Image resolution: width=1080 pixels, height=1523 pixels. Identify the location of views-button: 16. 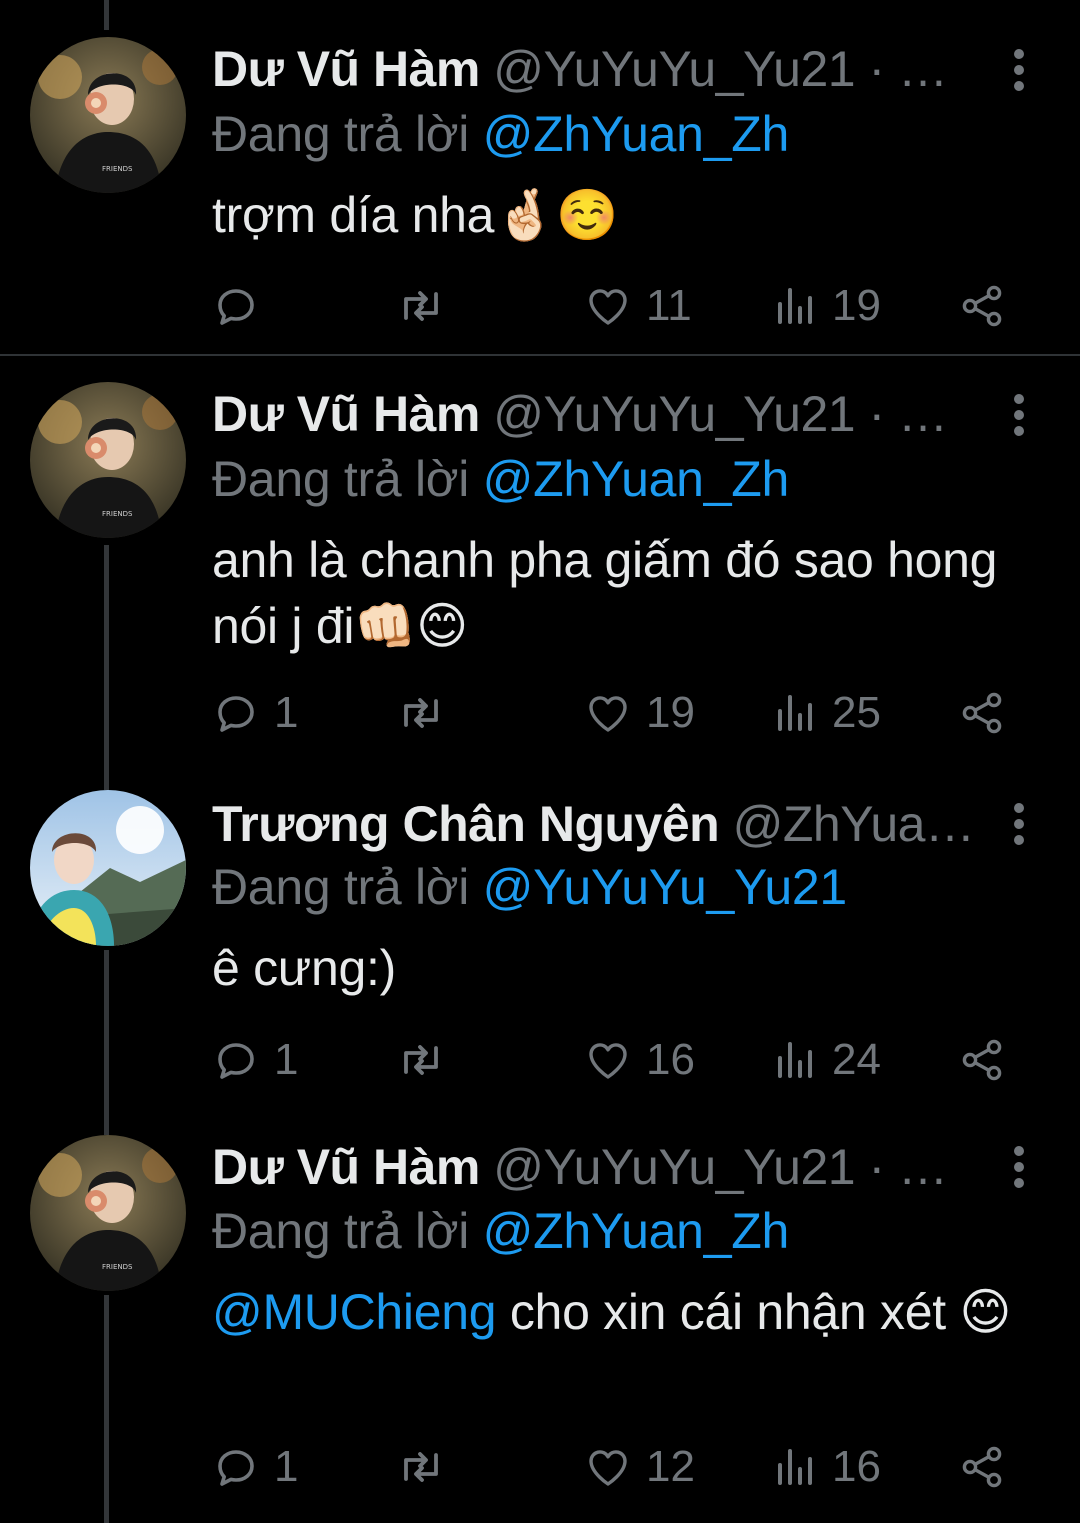
(827, 1467).